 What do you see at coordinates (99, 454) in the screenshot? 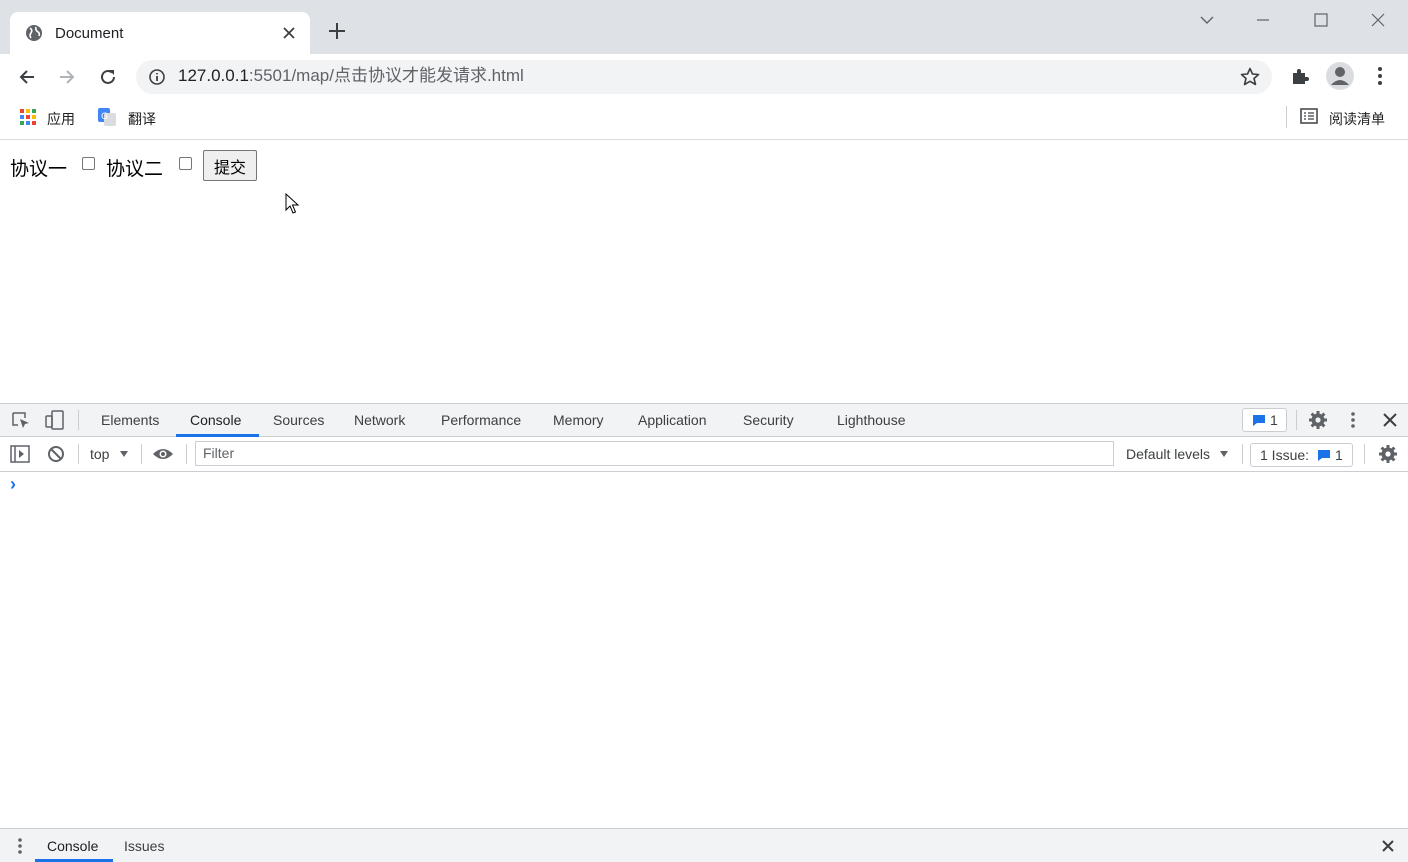
I see `context-selector: top` at bounding box center [99, 454].